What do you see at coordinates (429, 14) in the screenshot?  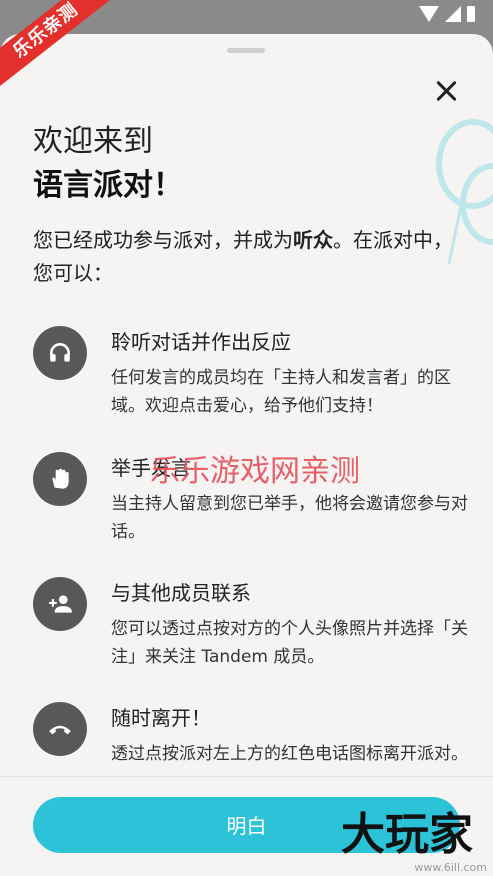 I see `wifi-icon` at bounding box center [429, 14].